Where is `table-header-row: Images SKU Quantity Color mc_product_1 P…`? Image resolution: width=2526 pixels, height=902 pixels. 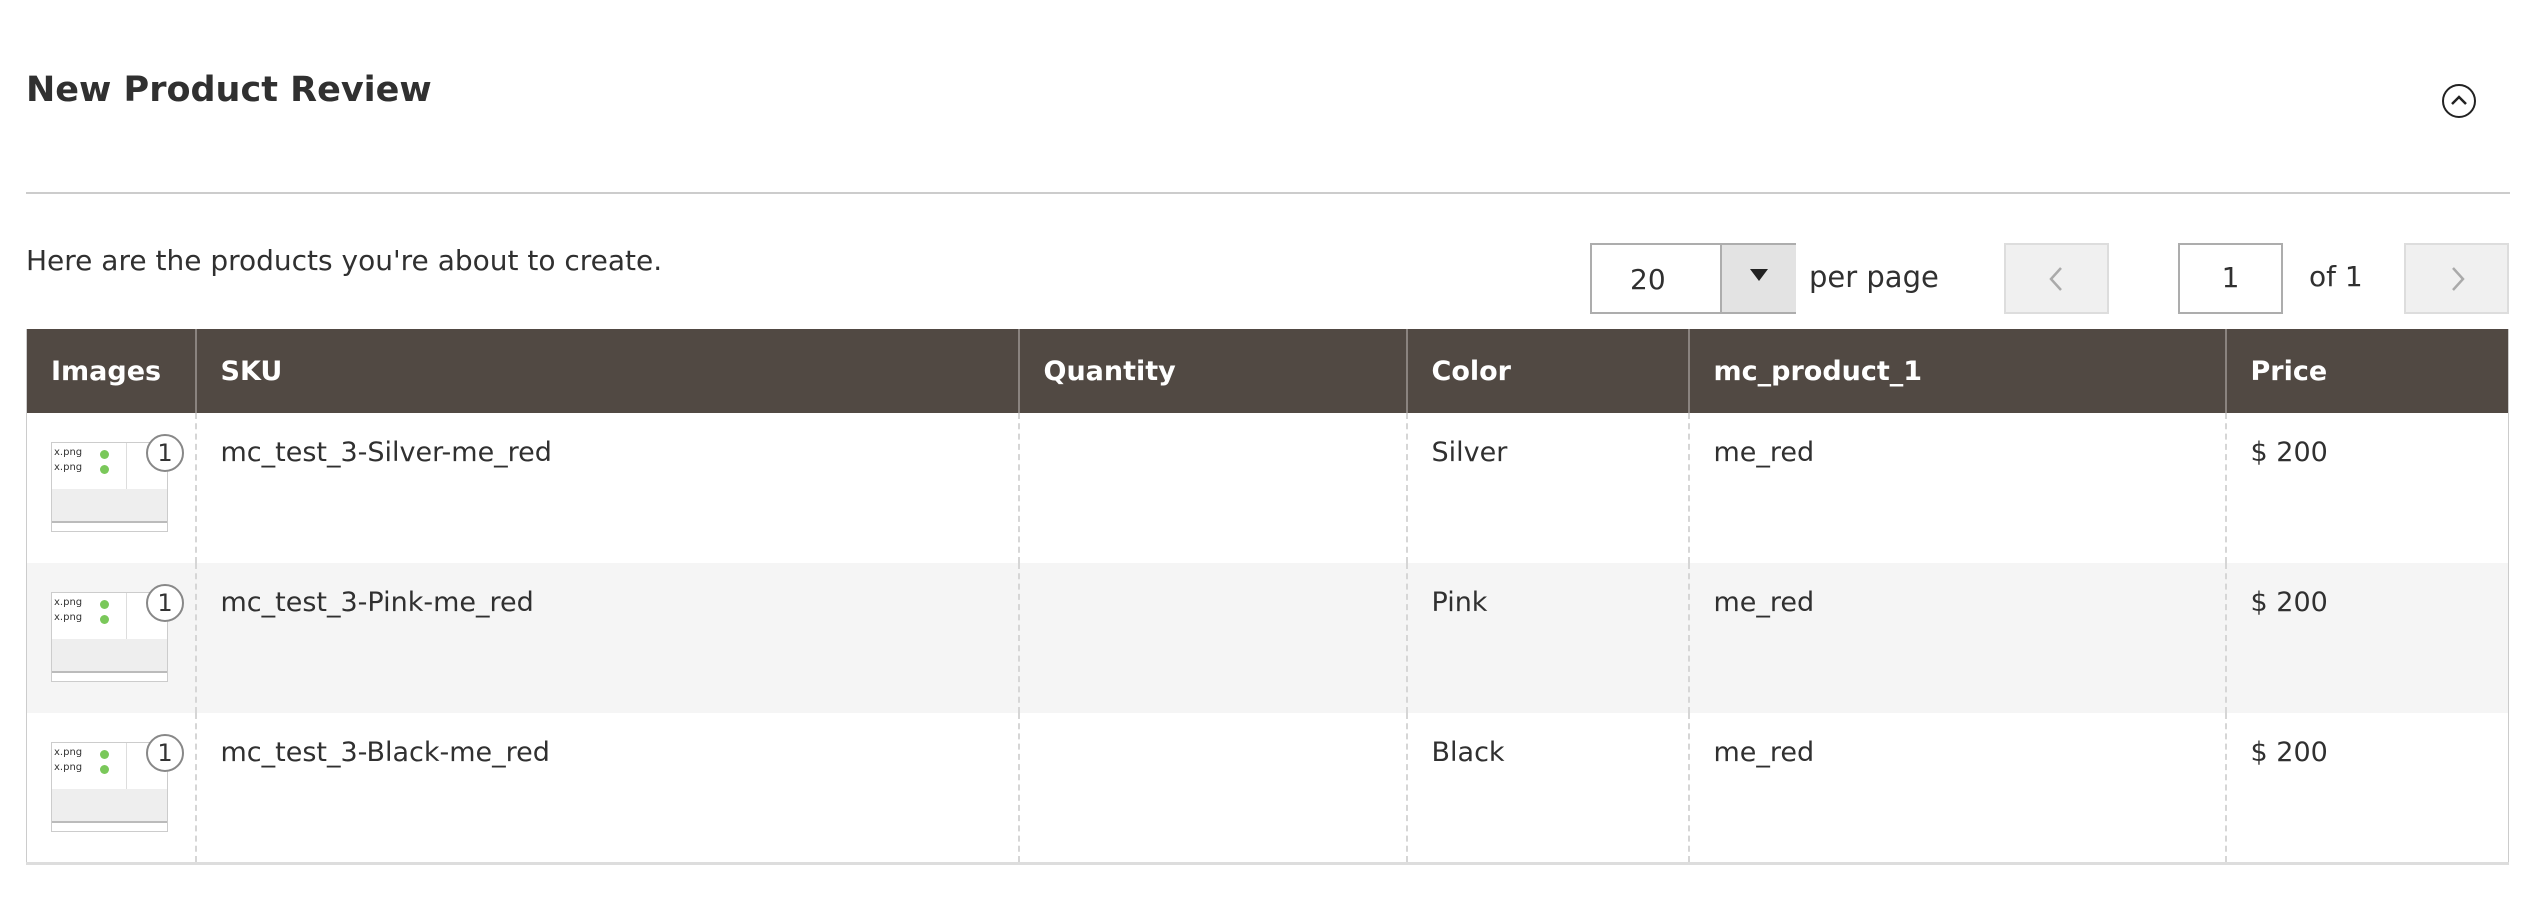 table-header-row: Images SKU Quantity Color mc_product_1 P… is located at coordinates (1267, 371).